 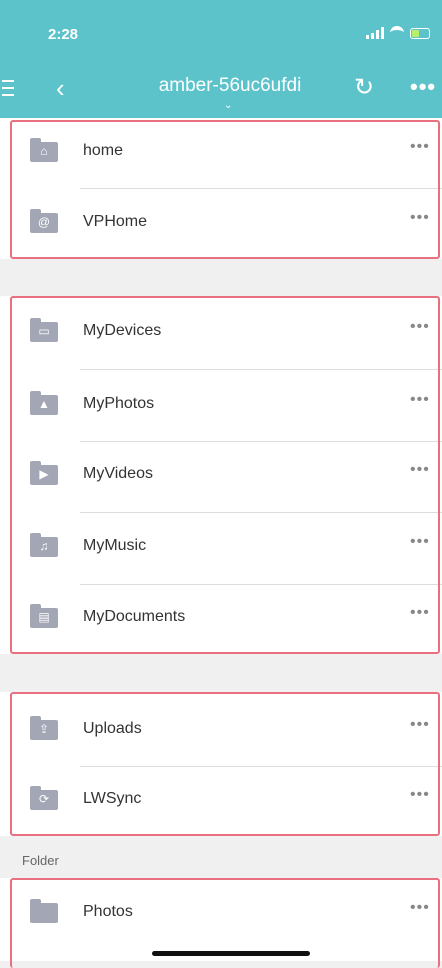 I want to click on battery-icon, so click(x=420, y=33).